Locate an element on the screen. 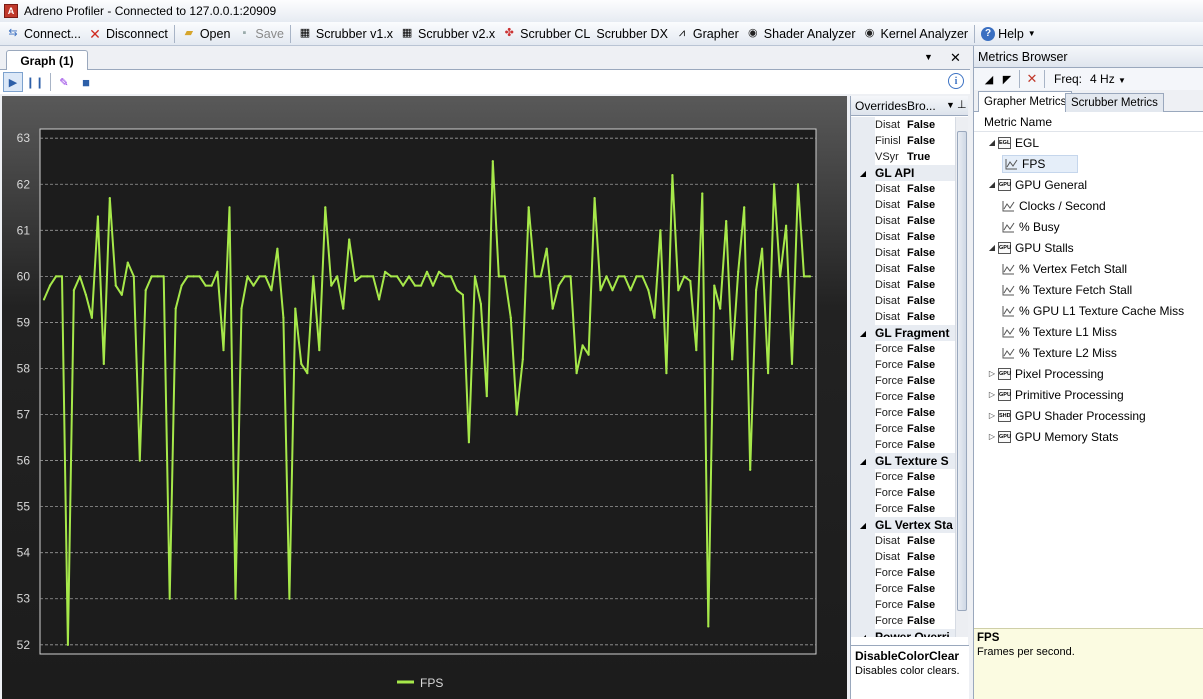  scrubber-dx-button: Scrubber DX is located at coordinates (632, 34).